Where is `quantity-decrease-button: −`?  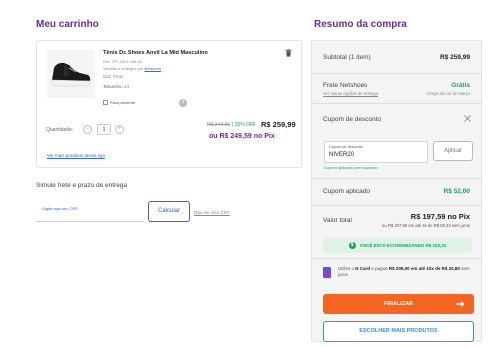
quantity-decrease-button: − is located at coordinates (87, 129).